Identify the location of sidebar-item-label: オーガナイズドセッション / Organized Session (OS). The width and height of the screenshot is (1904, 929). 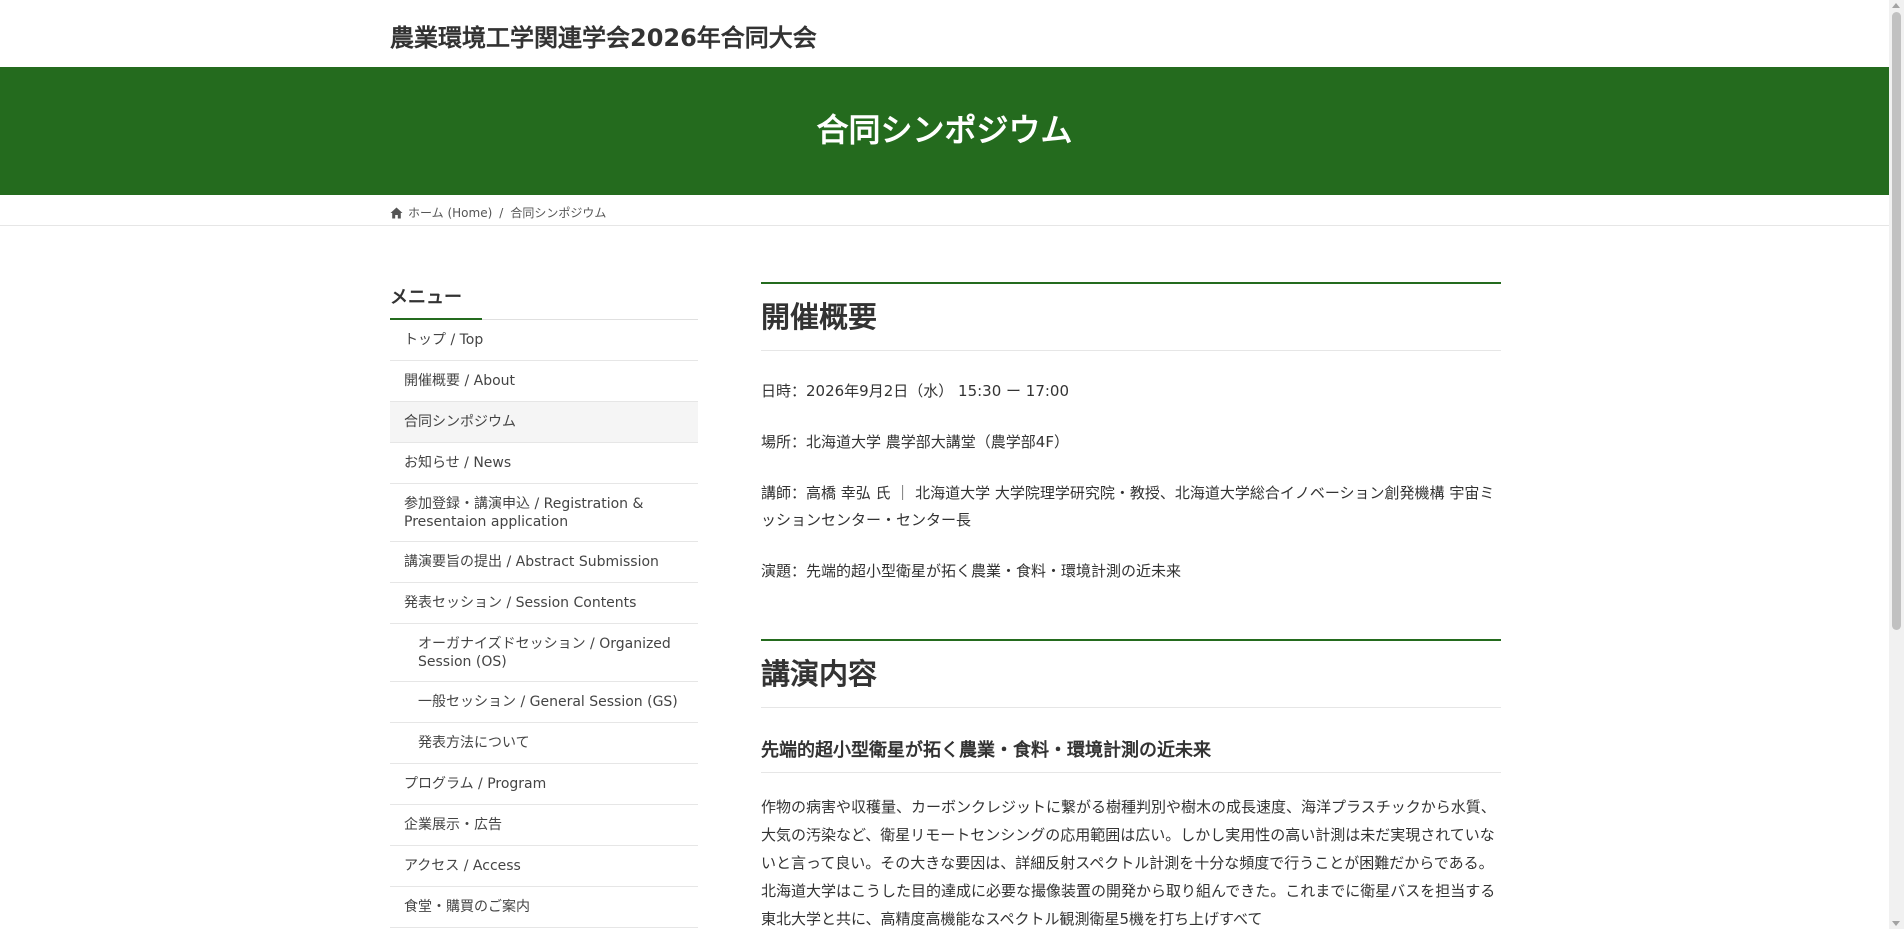
(551, 653).